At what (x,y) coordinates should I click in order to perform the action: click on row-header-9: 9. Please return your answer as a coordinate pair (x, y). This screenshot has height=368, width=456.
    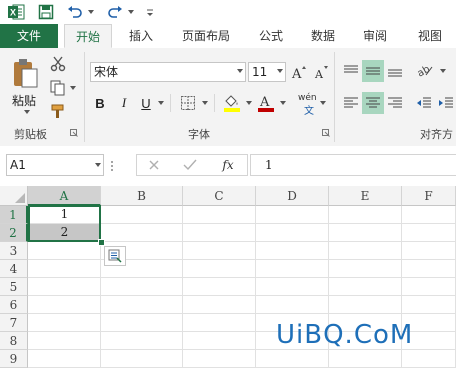
    Looking at the image, I should click on (14, 359).